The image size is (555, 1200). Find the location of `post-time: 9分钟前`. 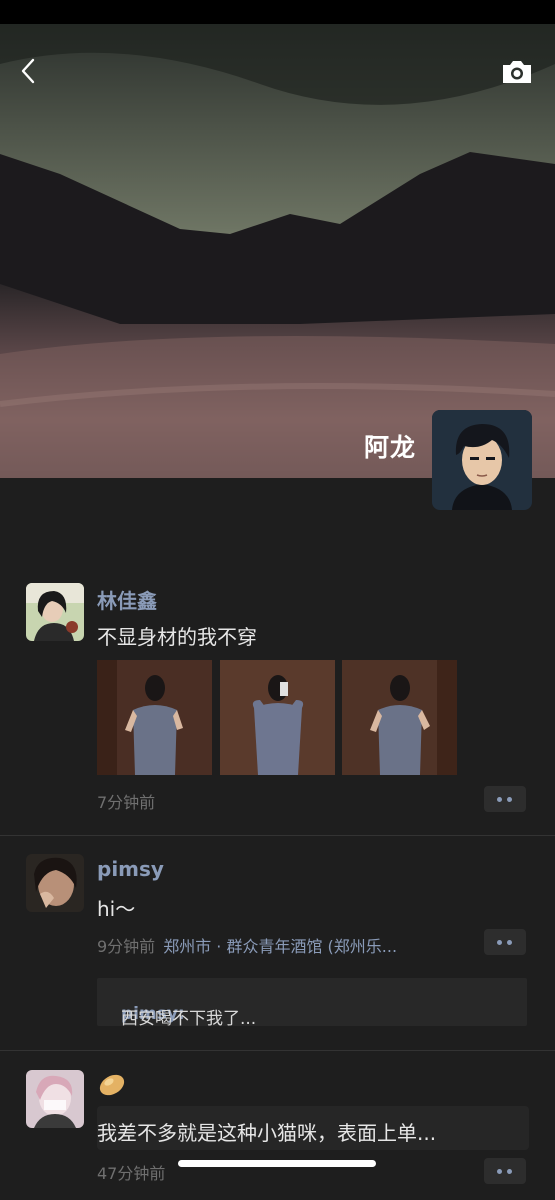

post-time: 9分钟前 is located at coordinates (126, 946).